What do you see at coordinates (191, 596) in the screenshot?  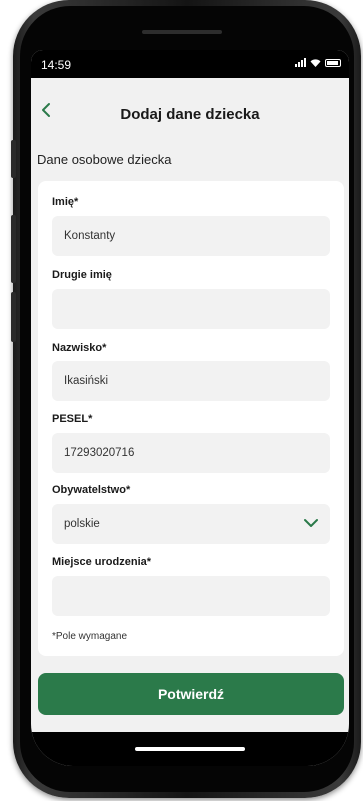 I see `birthplace-field` at bounding box center [191, 596].